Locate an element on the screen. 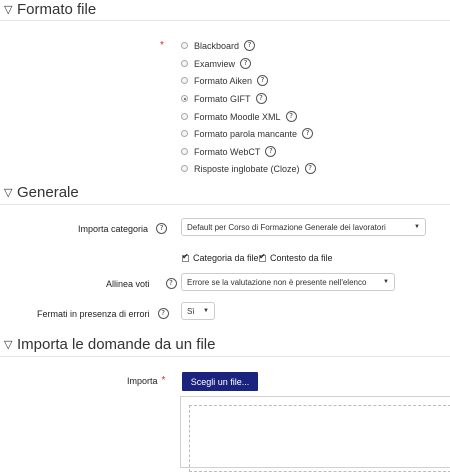 This screenshot has width=450, height=472. section-header-import: ▽ Importa le domande da un file is located at coordinates (109, 344).